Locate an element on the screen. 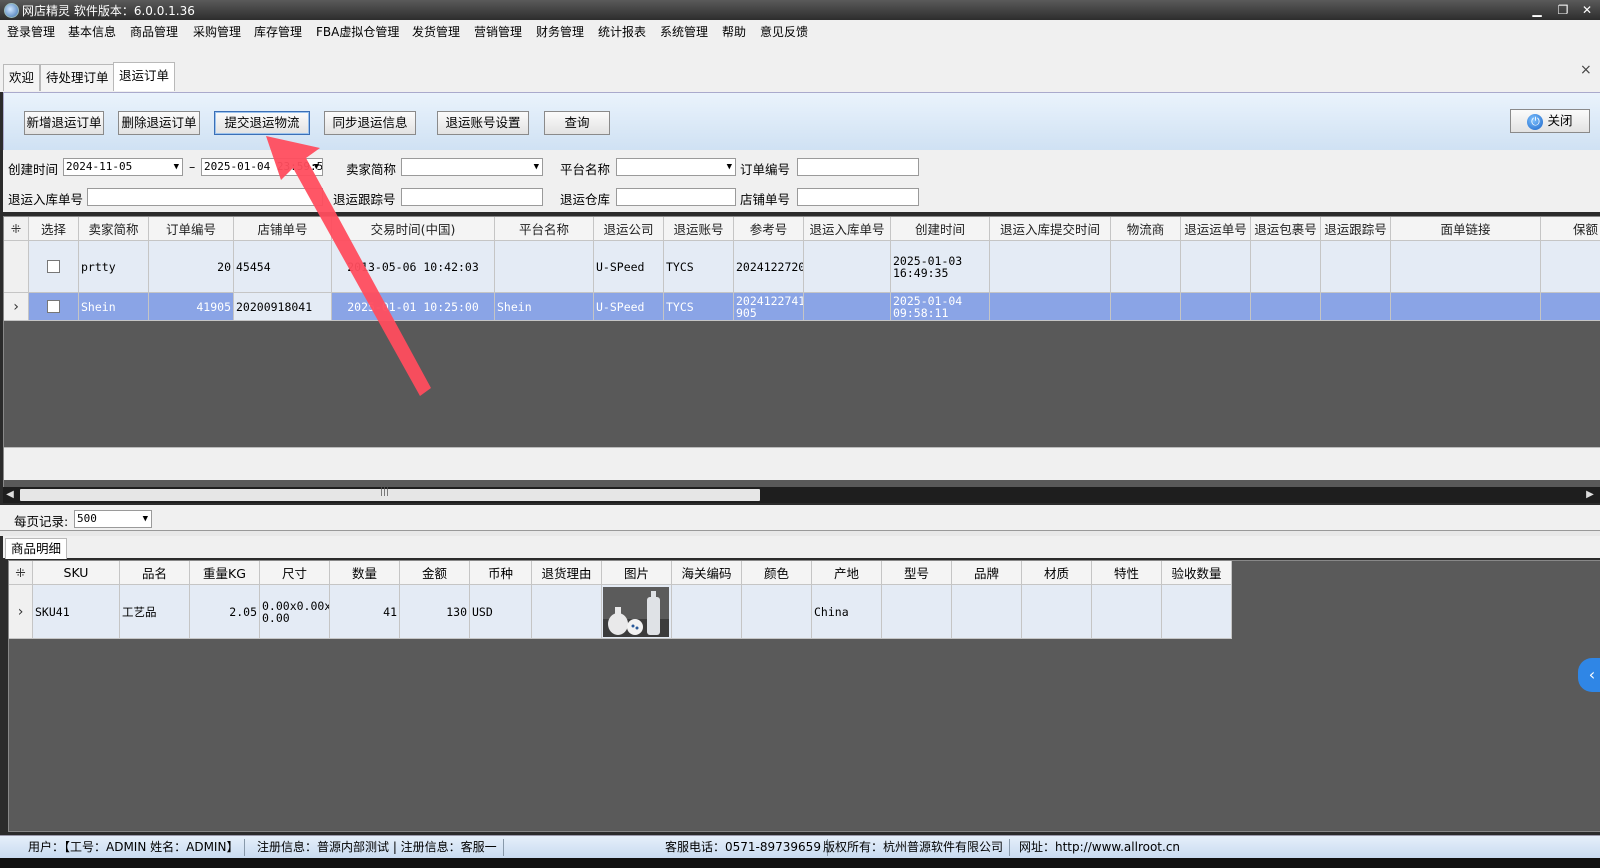 The height and width of the screenshot is (868, 1600). close-page-button: ⏻ 关闭 is located at coordinates (1550, 121).